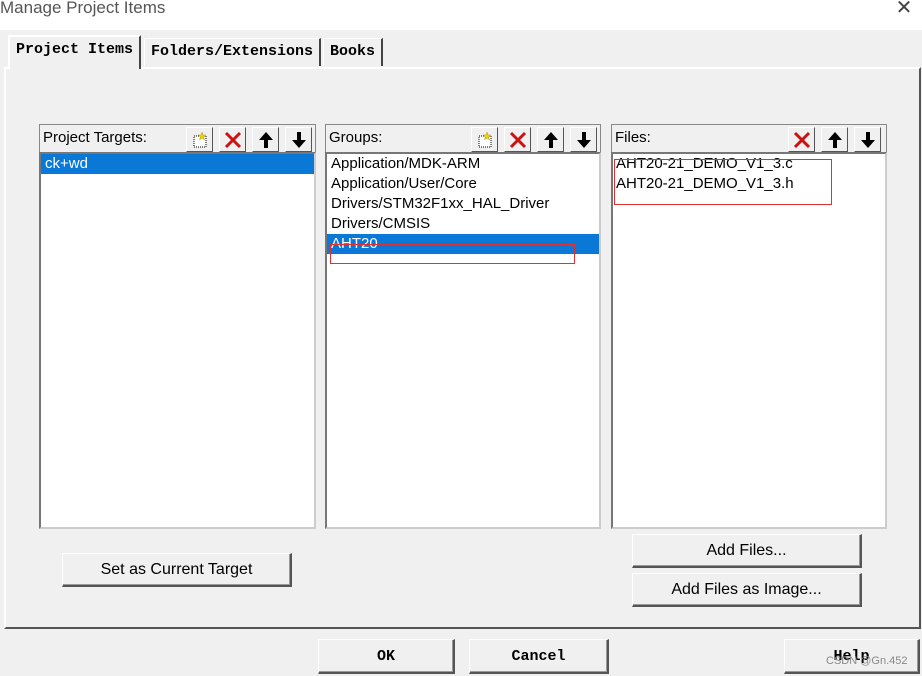 This screenshot has width=922, height=676. I want to click on move-file-up-button, so click(834, 139).